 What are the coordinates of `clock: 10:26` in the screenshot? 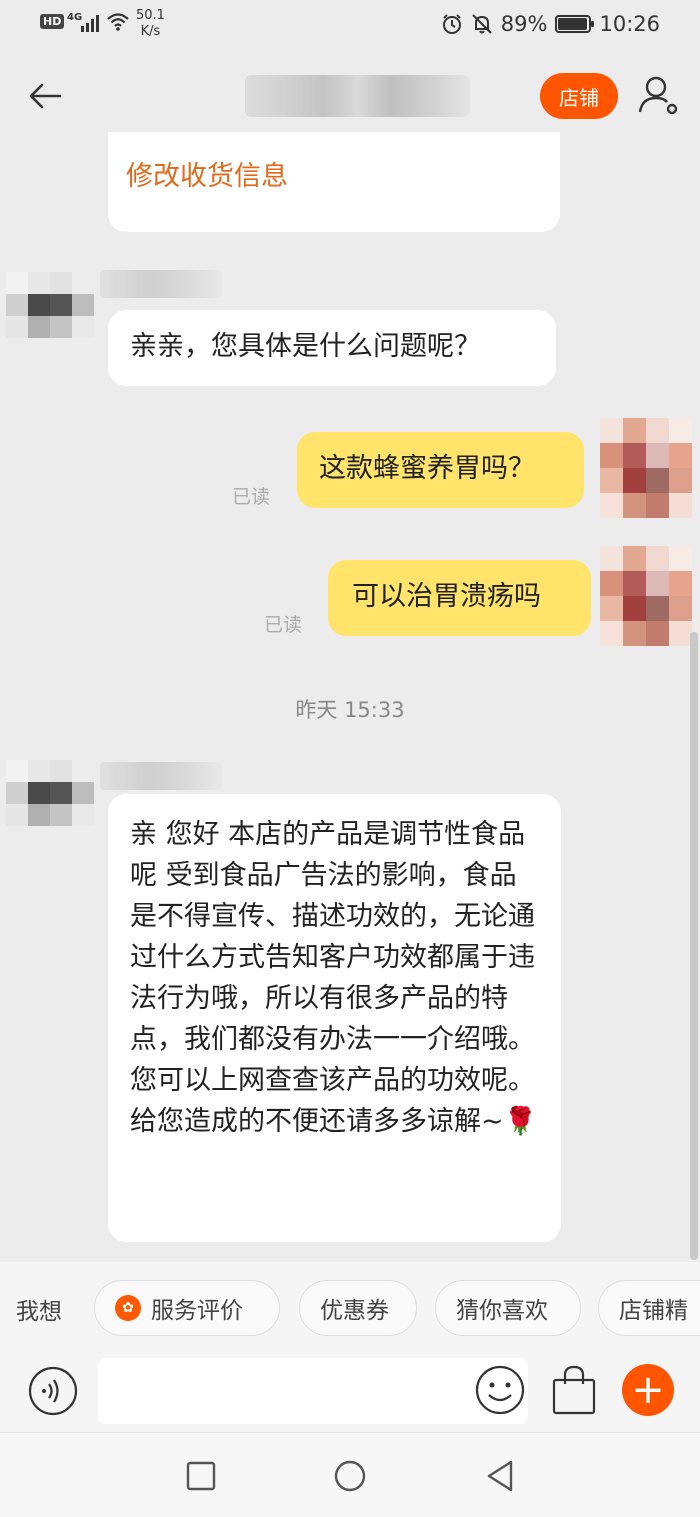 It's located at (629, 24).